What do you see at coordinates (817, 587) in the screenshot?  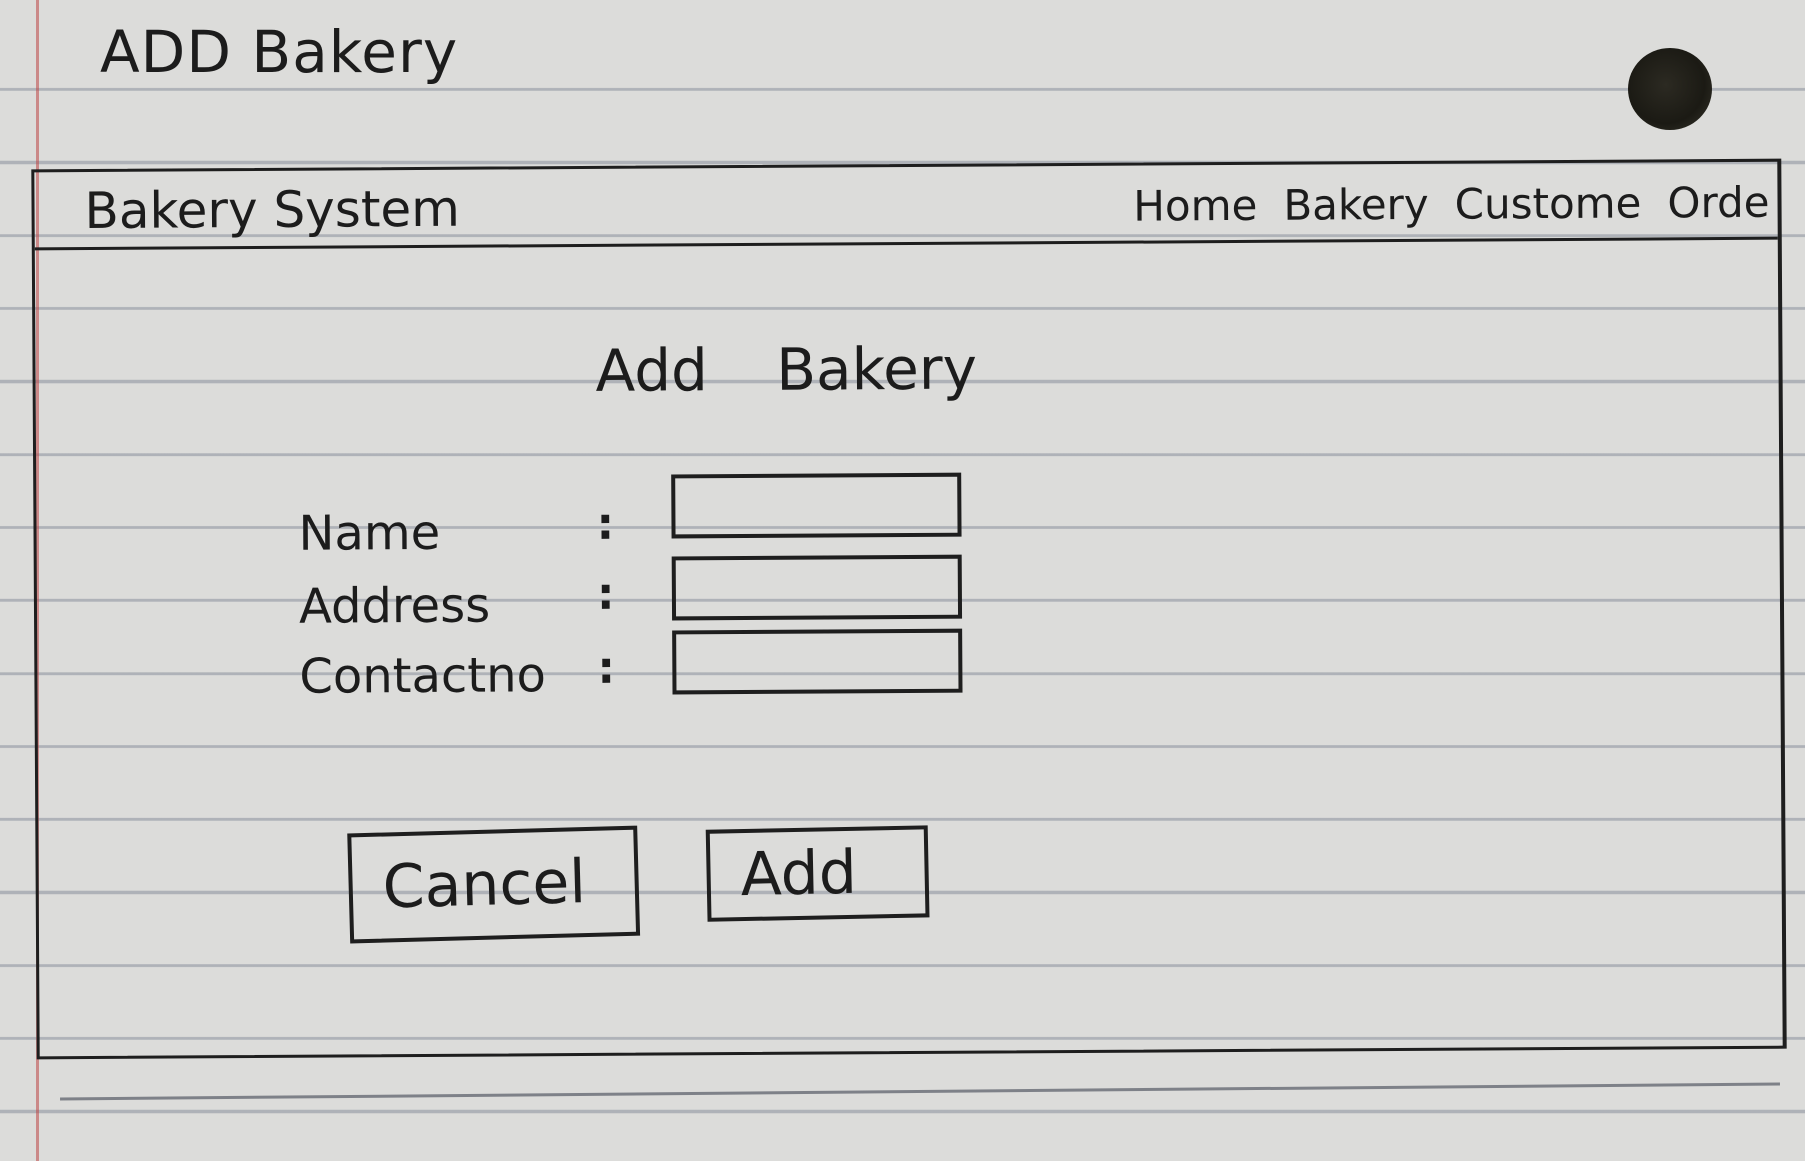 I see `address-input` at bounding box center [817, 587].